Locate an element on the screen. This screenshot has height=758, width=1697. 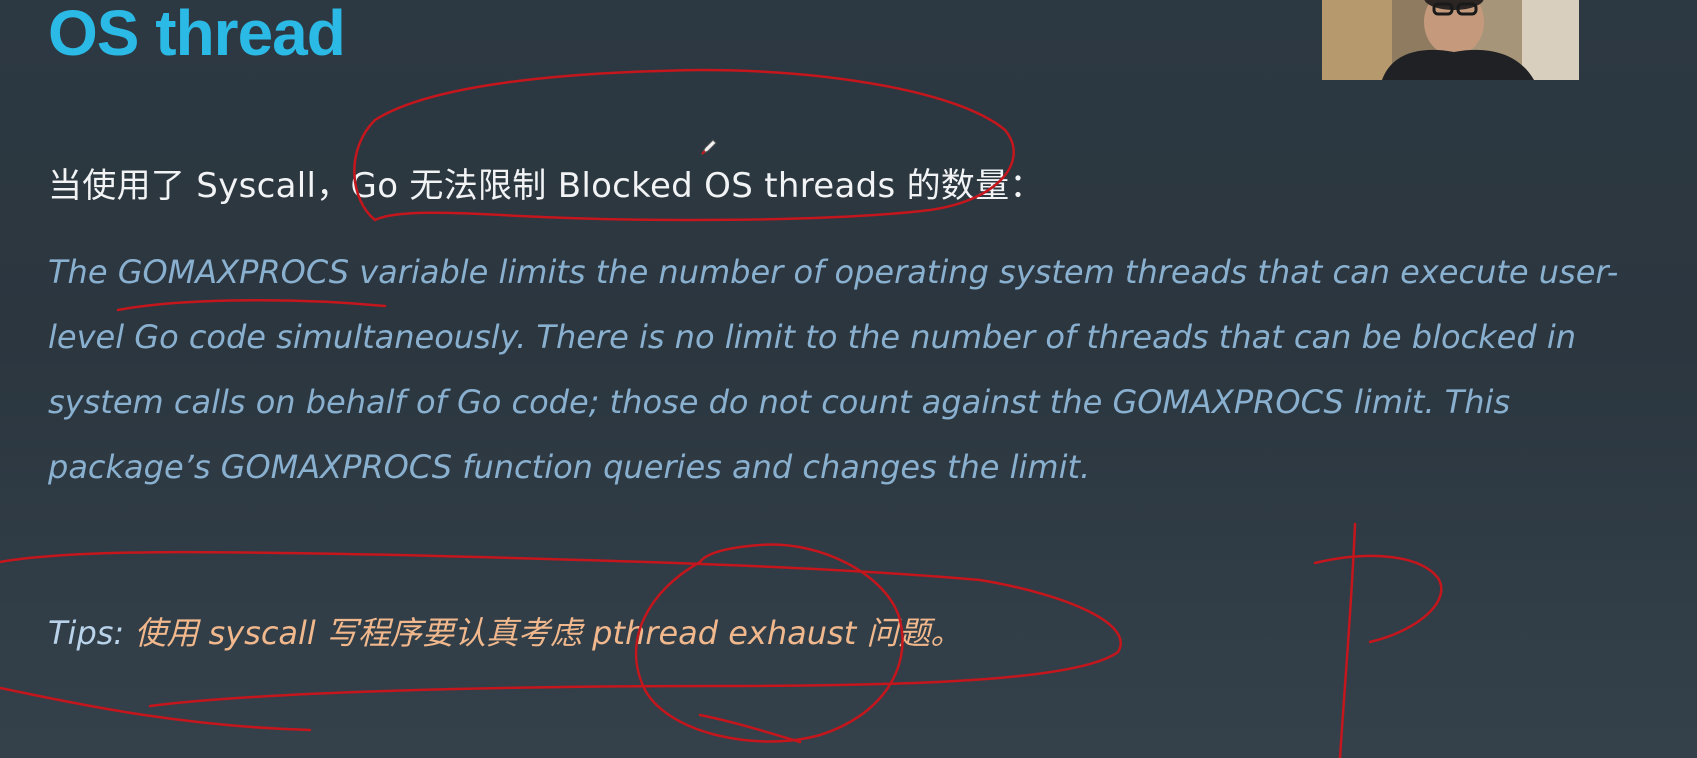
presenter-silhouette-icon is located at coordinates (1450, 40).